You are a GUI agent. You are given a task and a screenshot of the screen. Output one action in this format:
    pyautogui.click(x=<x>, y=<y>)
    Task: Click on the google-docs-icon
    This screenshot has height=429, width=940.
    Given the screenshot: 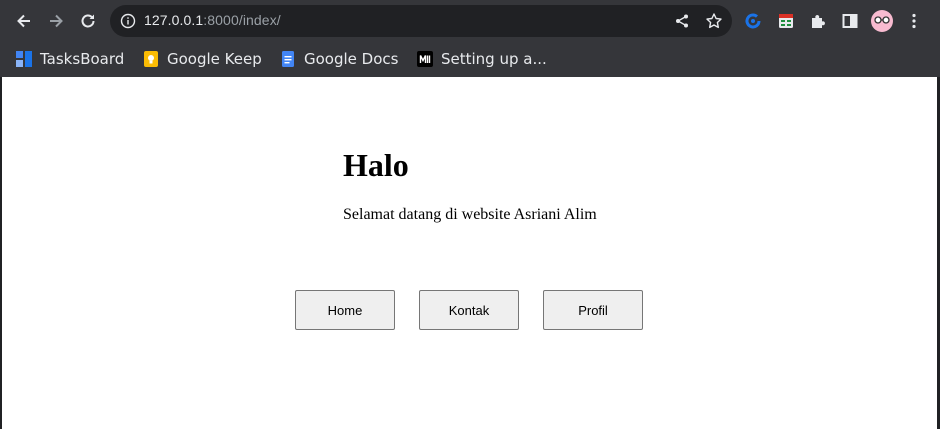 What is the action you would take?
    pyautogui.click(x=288, y=59)
    